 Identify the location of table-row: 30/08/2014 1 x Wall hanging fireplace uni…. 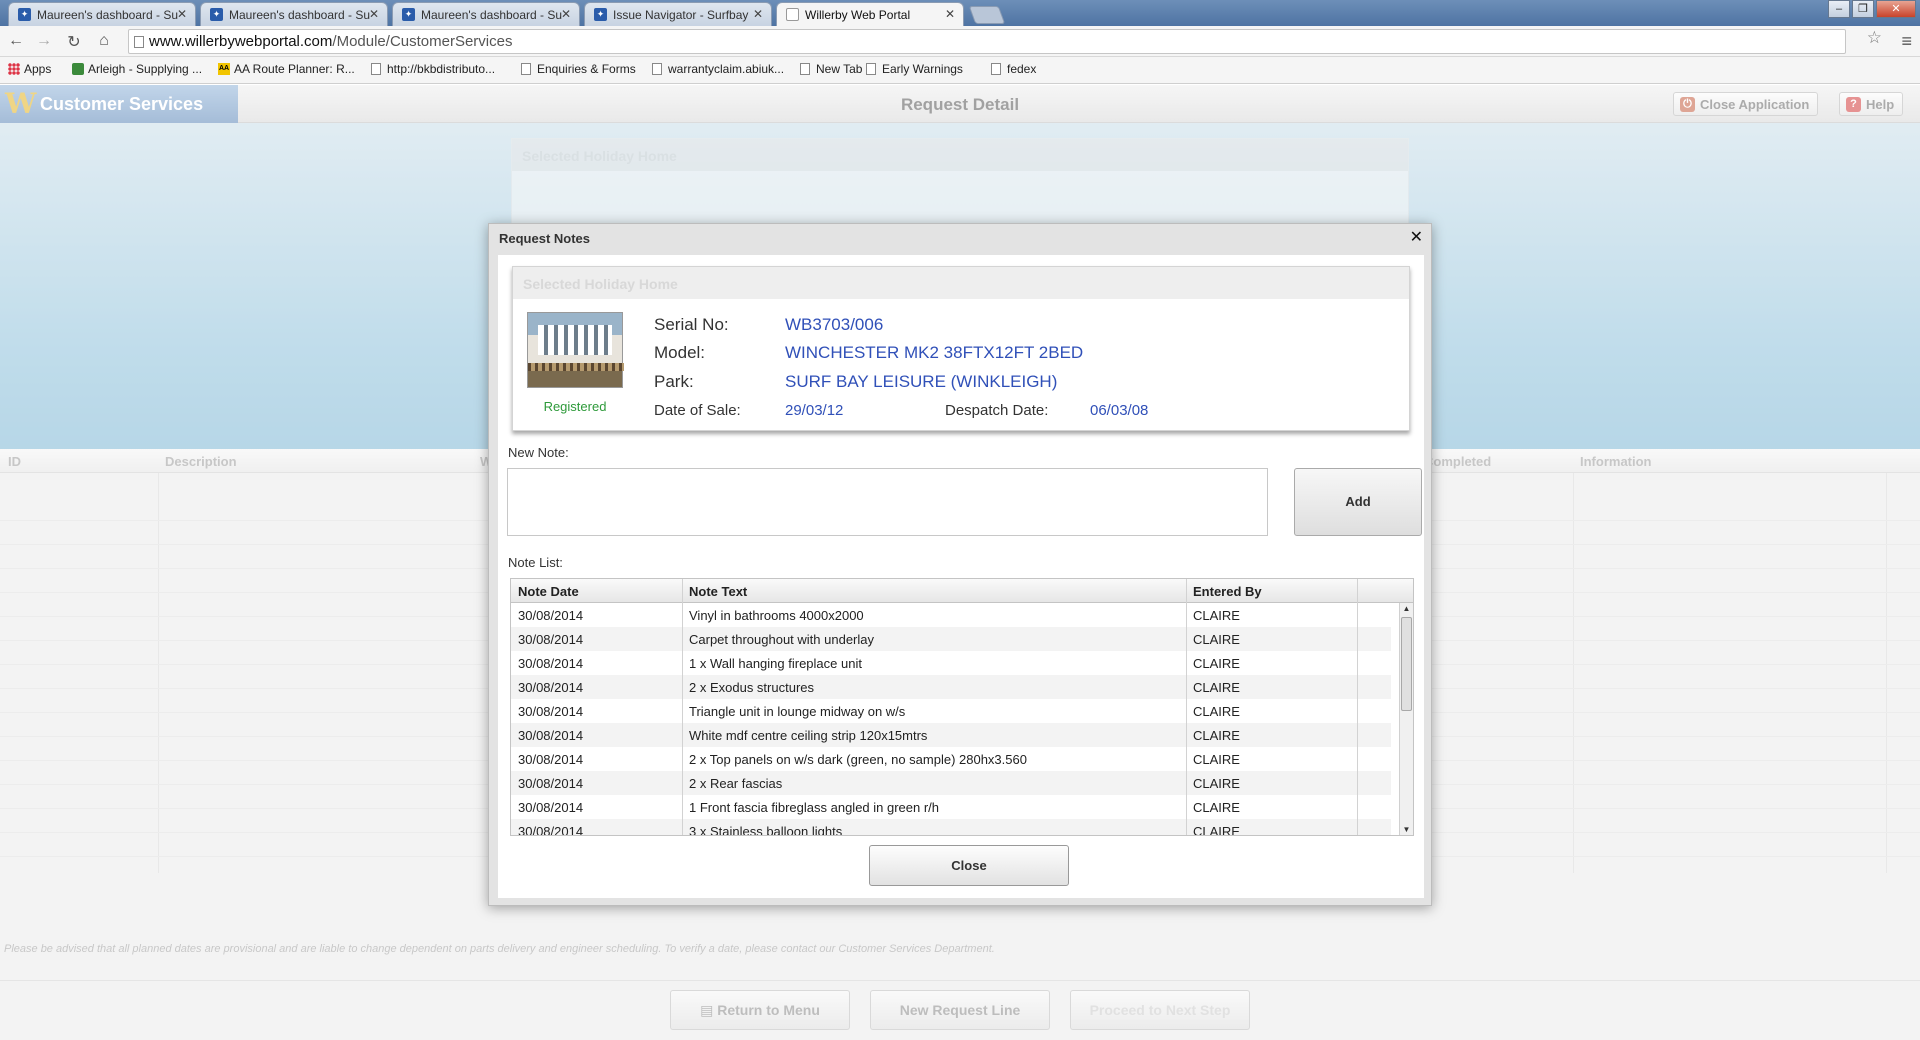
(951, 663).